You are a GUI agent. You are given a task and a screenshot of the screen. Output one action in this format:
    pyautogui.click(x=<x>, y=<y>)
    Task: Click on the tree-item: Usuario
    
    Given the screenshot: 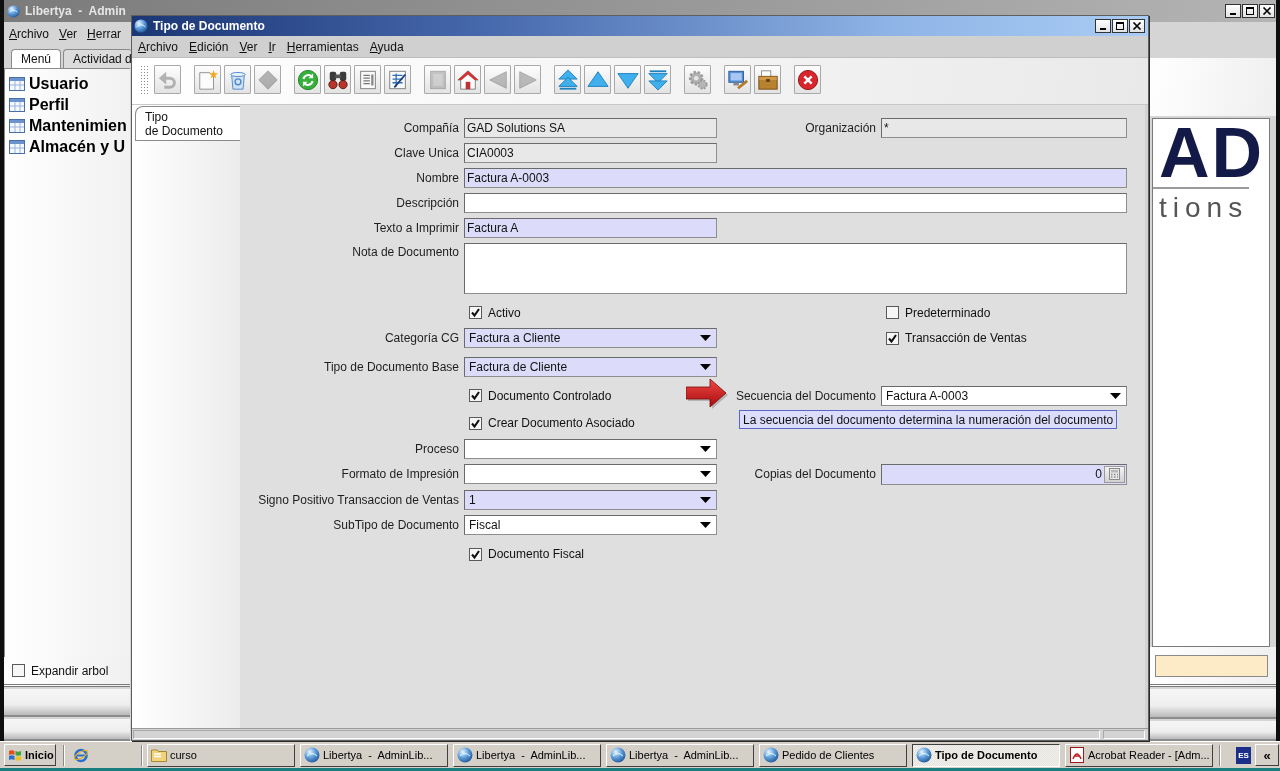 What is the action you would take?
    pyautogui.click(x=49, y=83)
    